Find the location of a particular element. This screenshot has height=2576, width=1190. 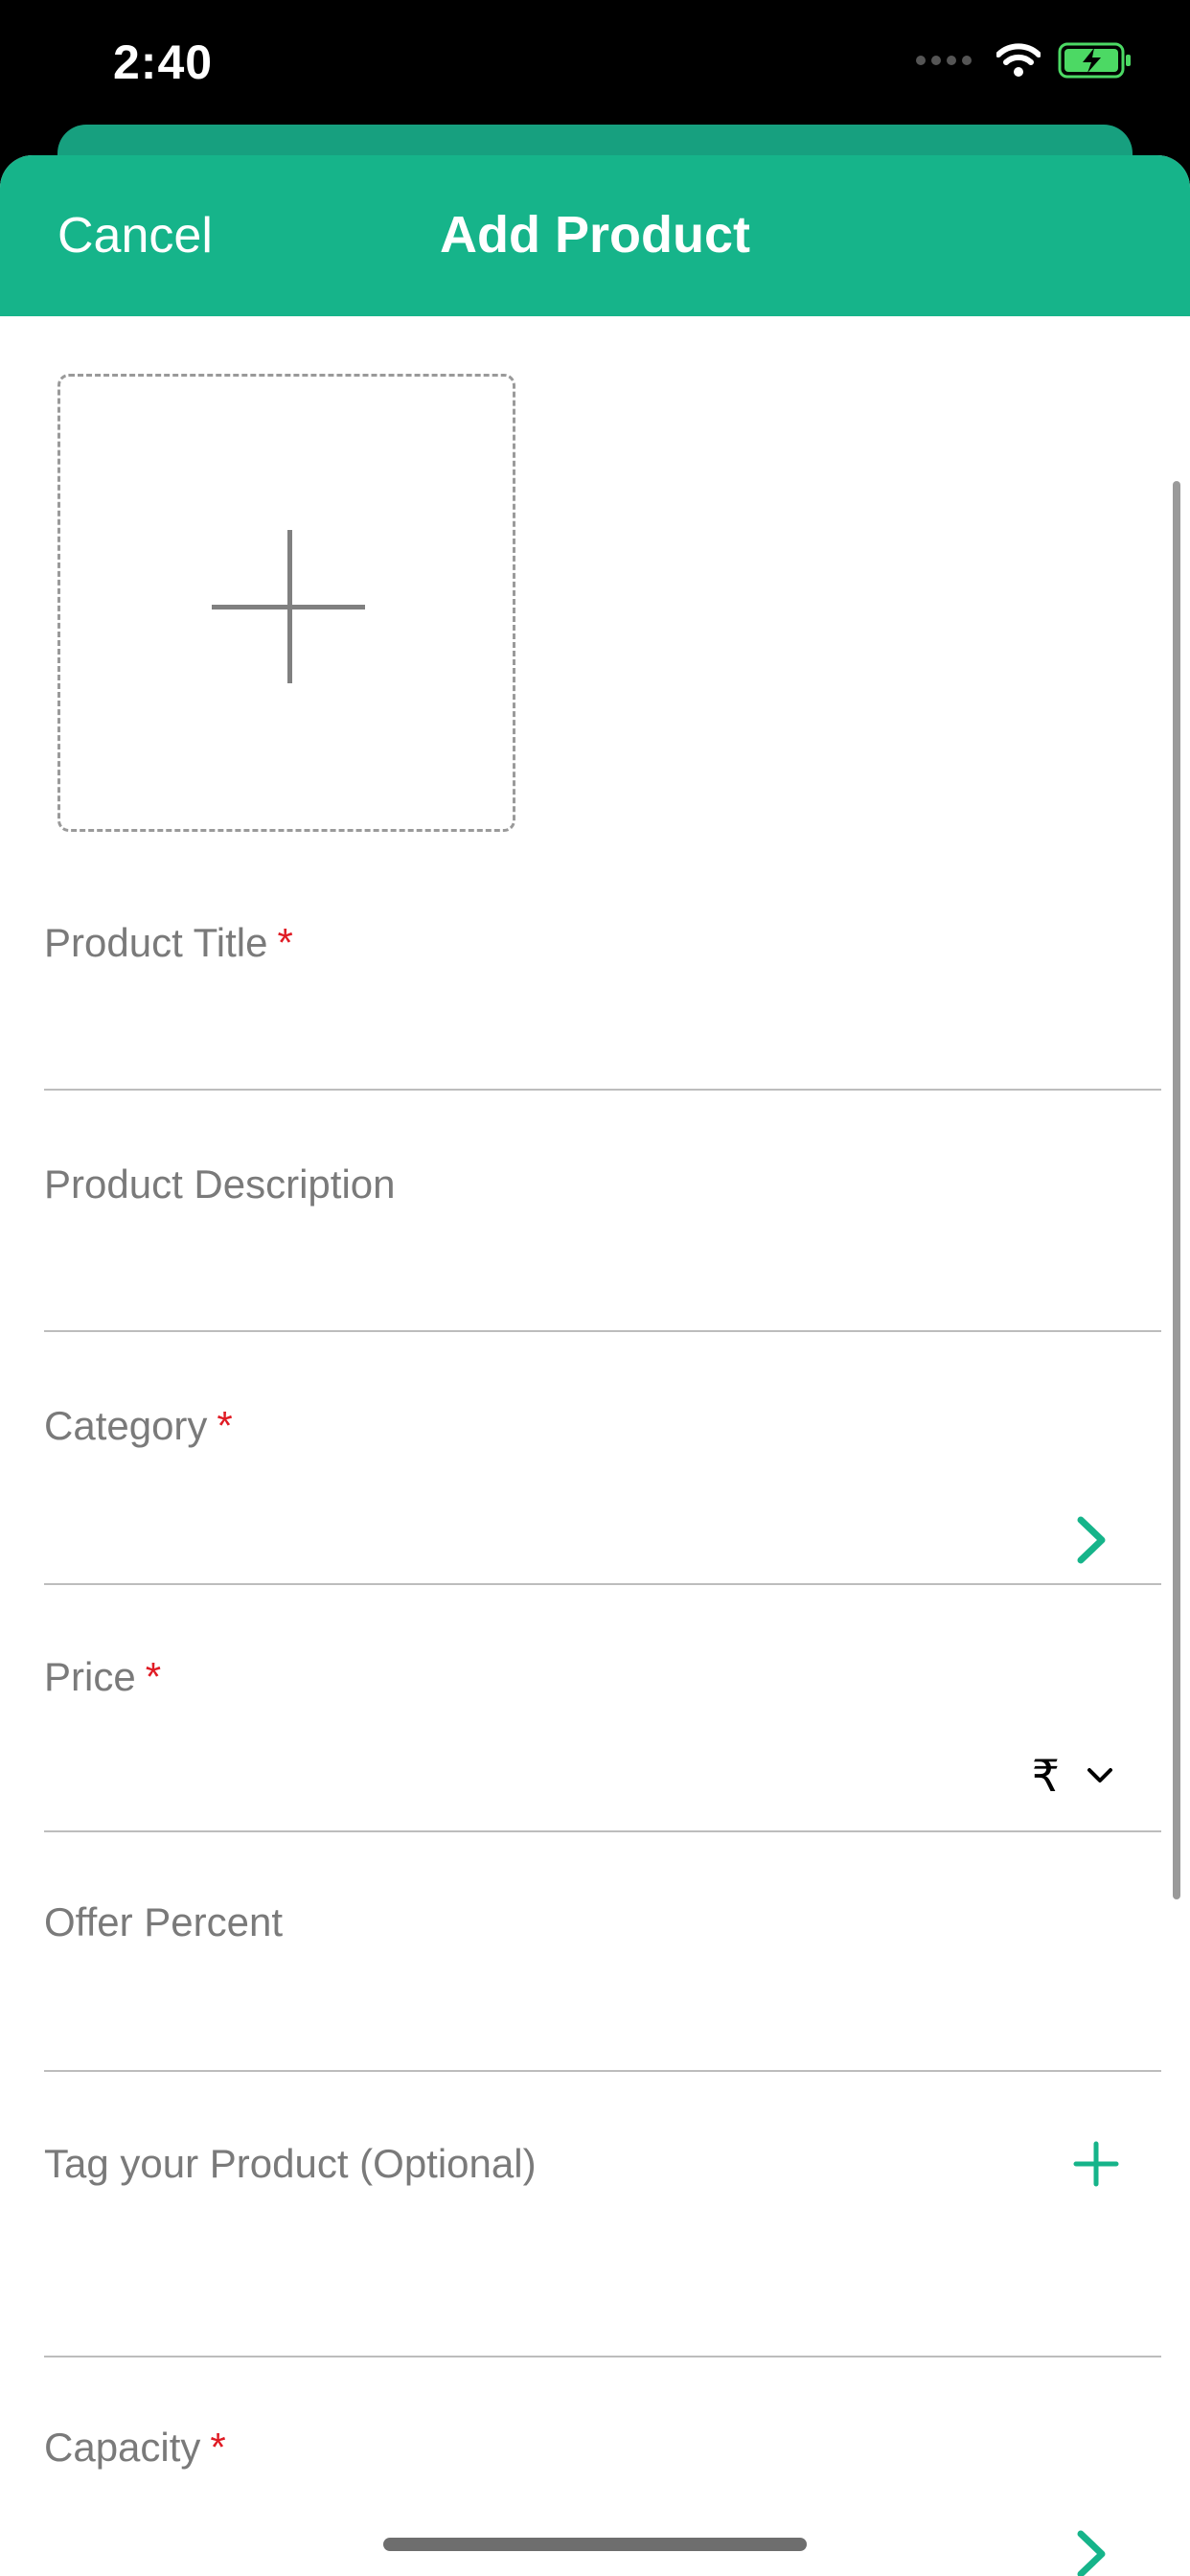

currency-selector: ₹ is located at coordinates (1072, 1776).